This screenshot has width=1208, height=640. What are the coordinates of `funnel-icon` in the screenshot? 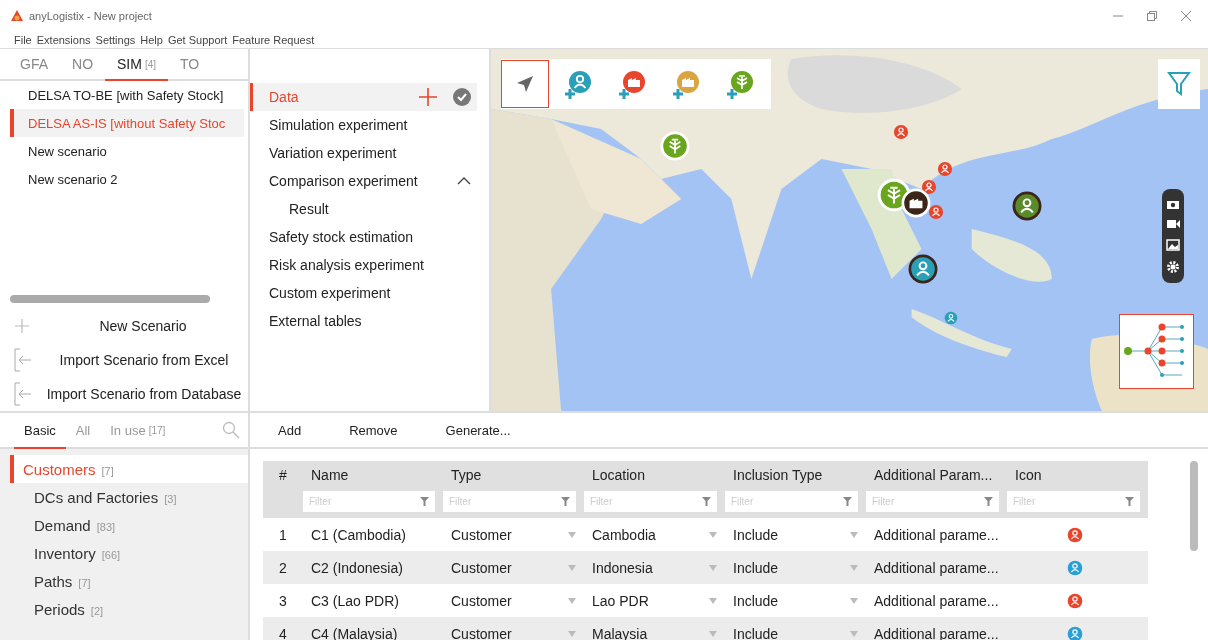 It's located at (424, 501).